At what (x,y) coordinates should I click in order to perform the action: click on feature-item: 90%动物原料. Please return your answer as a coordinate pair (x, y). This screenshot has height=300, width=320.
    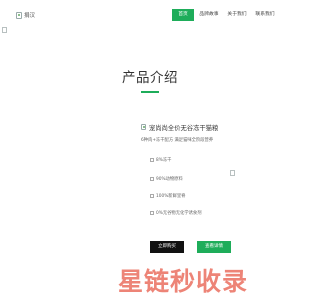
    Looking at the image, I should click on (166, 179).